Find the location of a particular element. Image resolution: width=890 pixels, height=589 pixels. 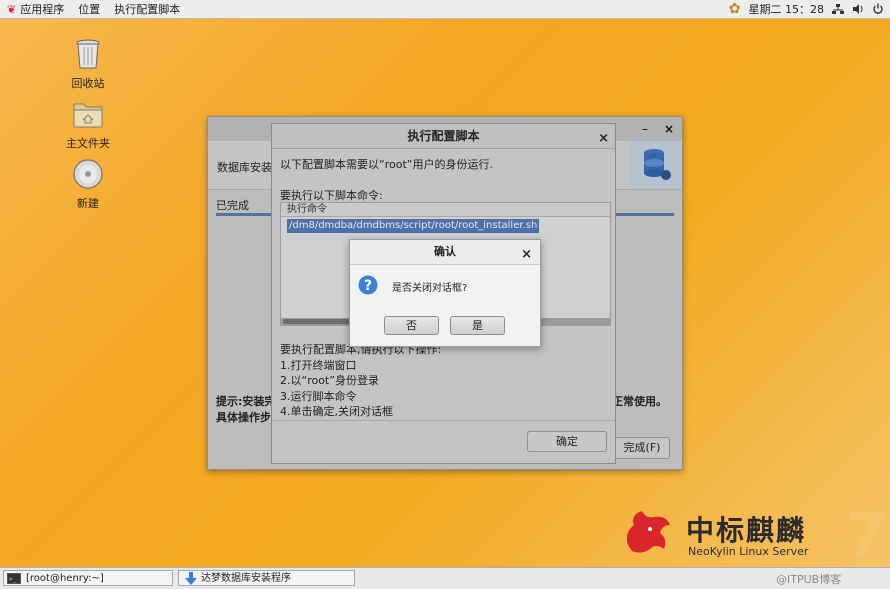

version-numeral: 7 is located at coordinates (867, 536).